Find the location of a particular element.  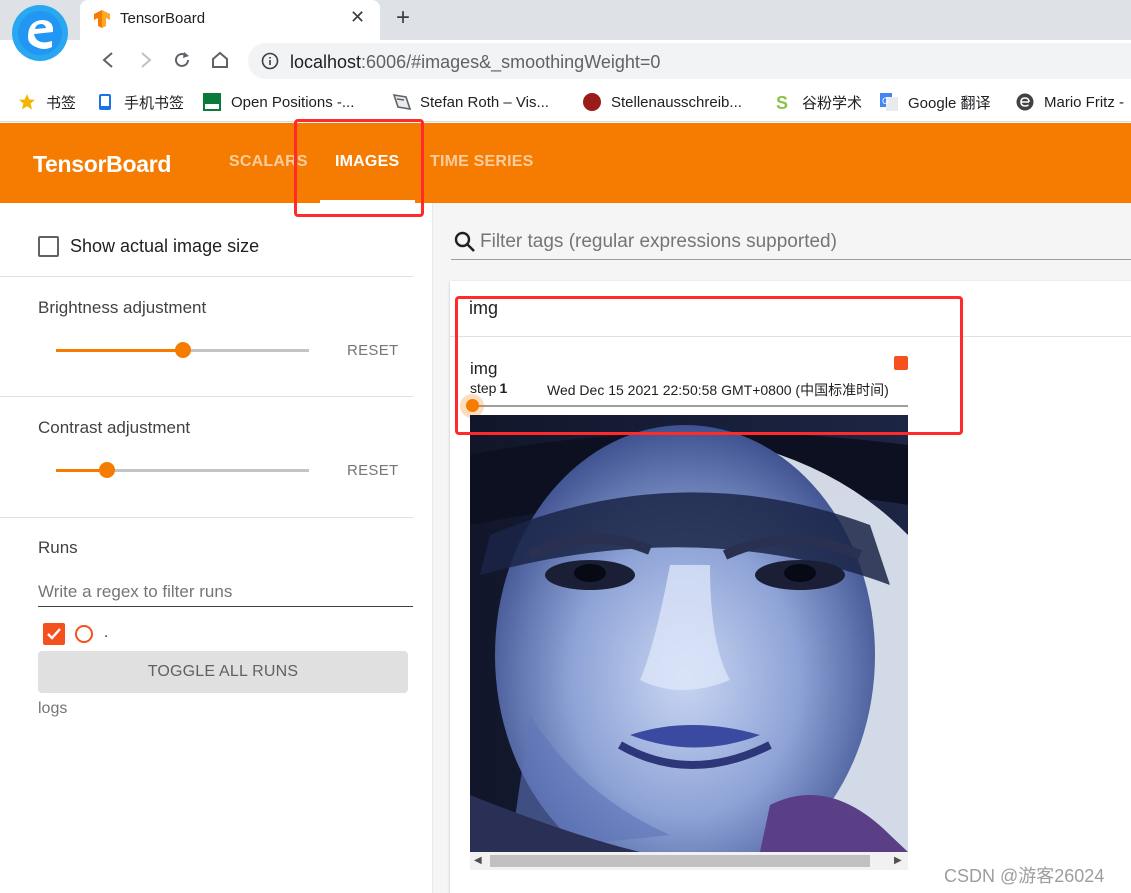

reload-icon is located at coordinates (182, 60).